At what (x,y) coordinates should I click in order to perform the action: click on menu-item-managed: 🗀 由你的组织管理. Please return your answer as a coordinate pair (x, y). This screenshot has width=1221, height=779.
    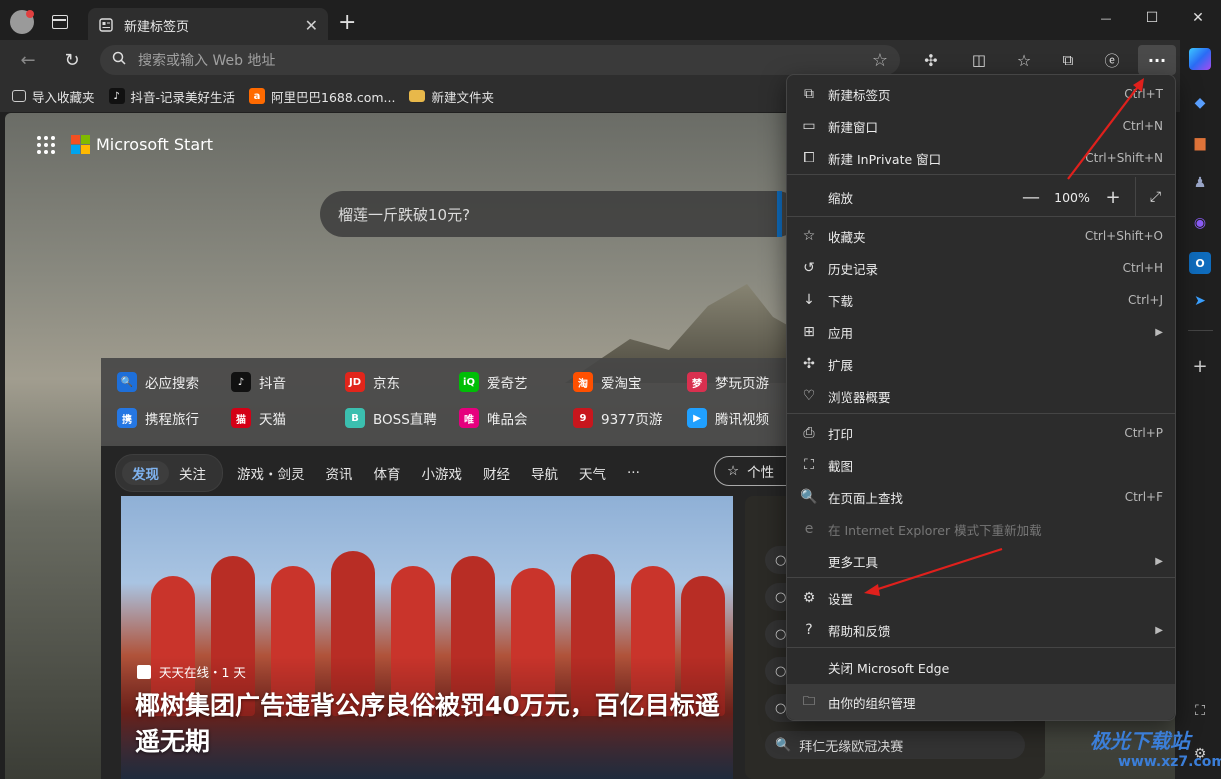
    Looking at the image, I should click on (981, 702).